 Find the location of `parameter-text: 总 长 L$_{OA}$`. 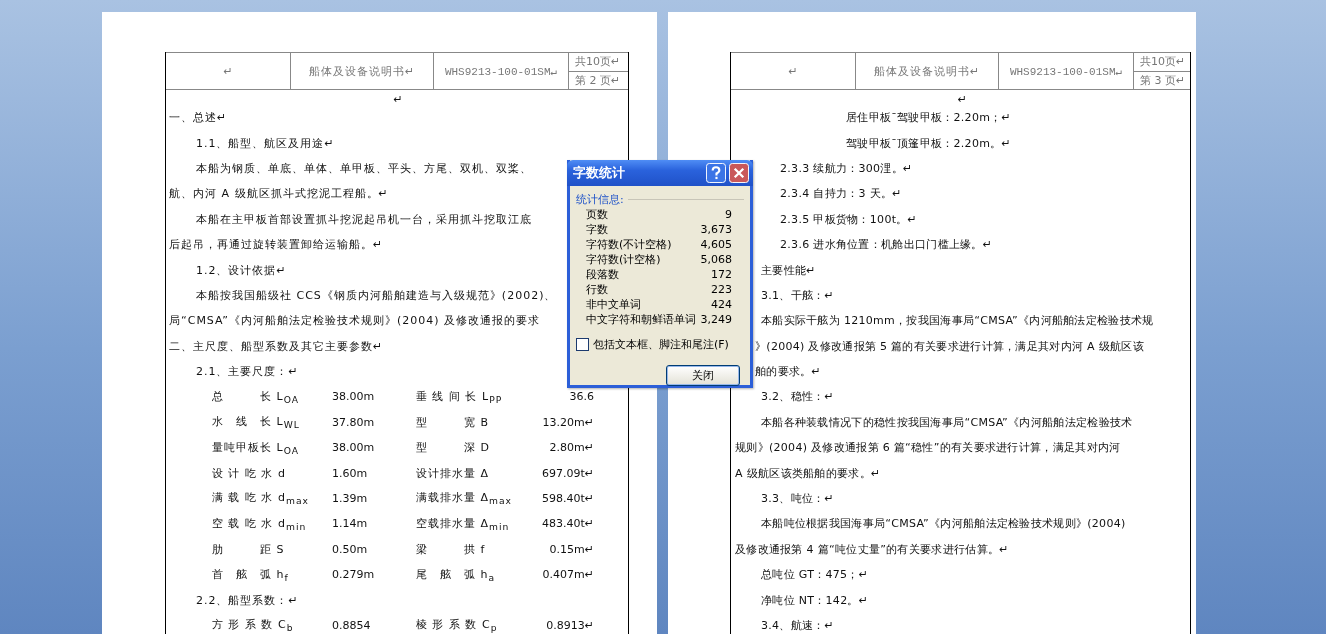

parameter-text: 总 长 L$_{OA}$ is located at coordinates (256, 397).